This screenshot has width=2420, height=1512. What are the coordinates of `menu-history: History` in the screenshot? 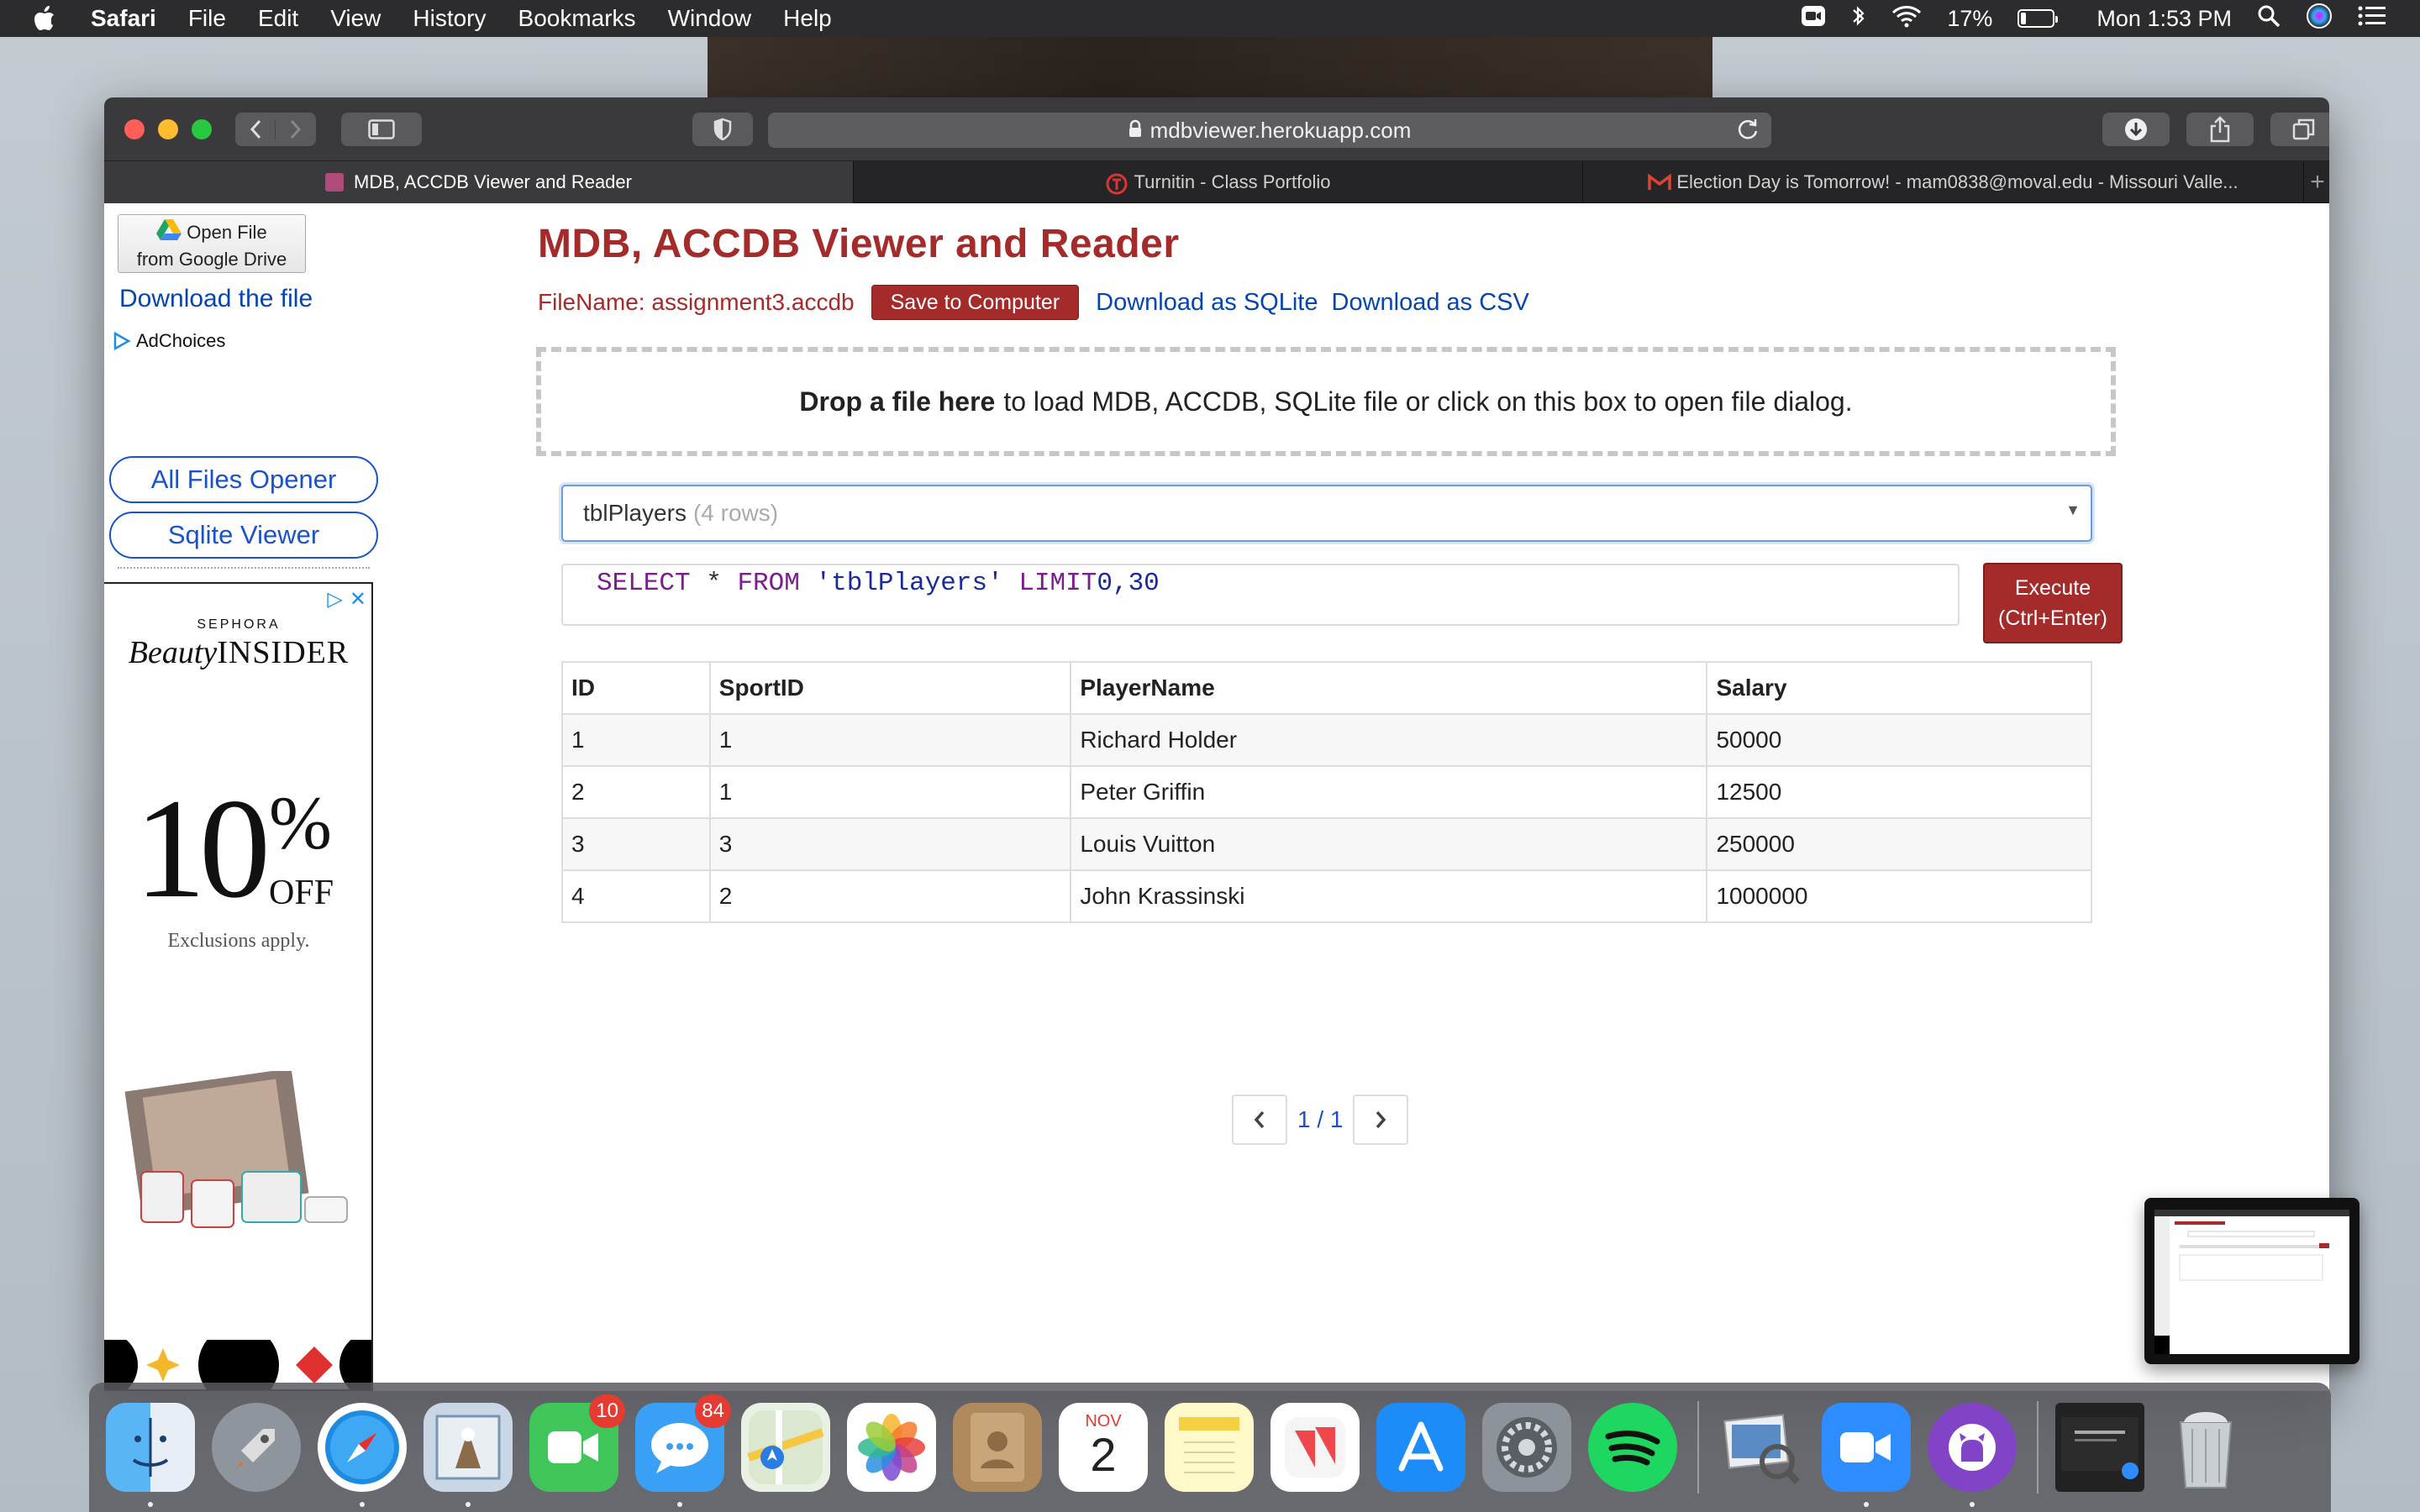 It's located at (450, 18).